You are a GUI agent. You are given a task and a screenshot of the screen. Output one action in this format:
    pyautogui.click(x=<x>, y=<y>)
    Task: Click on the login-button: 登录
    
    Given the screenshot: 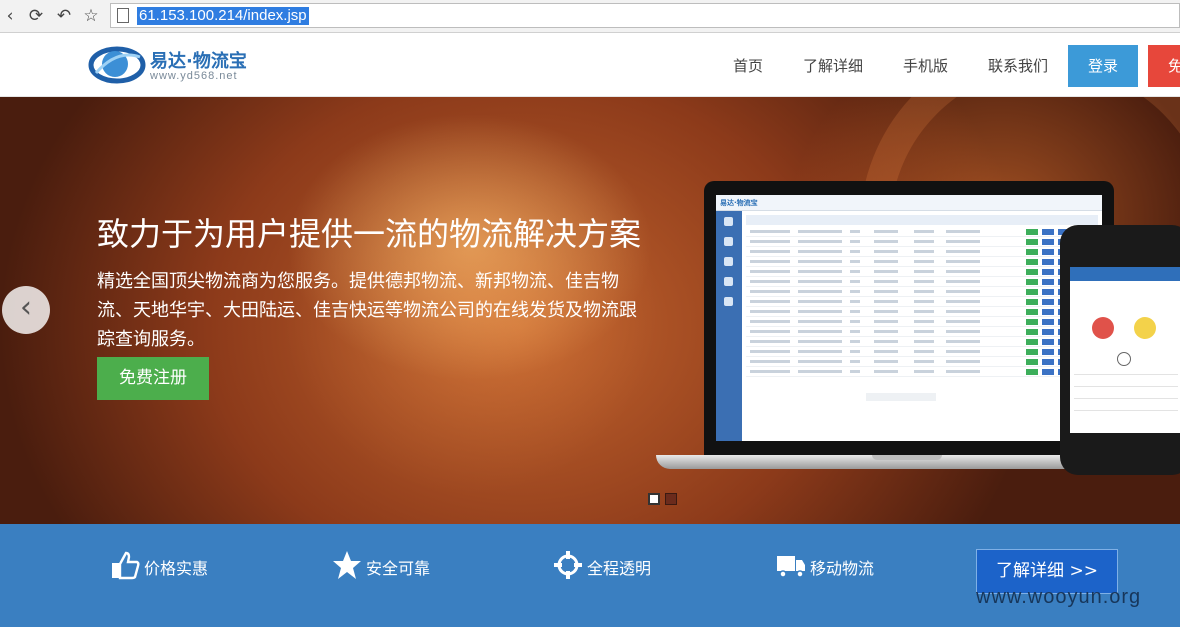 What is the action you would take?
    pyautogui.click(x=1103, y=66)
    